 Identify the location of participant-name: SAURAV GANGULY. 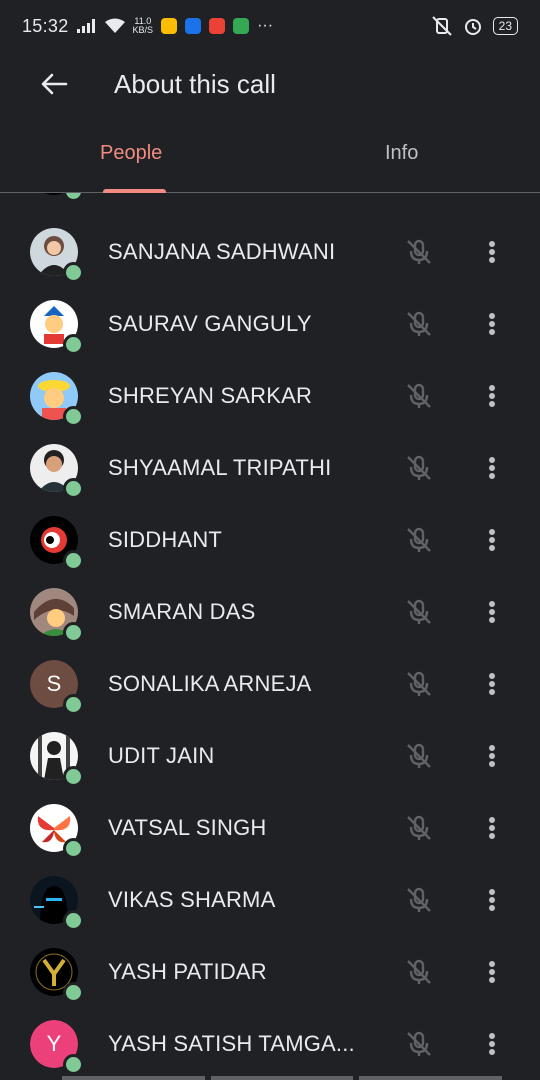
(210, 323).